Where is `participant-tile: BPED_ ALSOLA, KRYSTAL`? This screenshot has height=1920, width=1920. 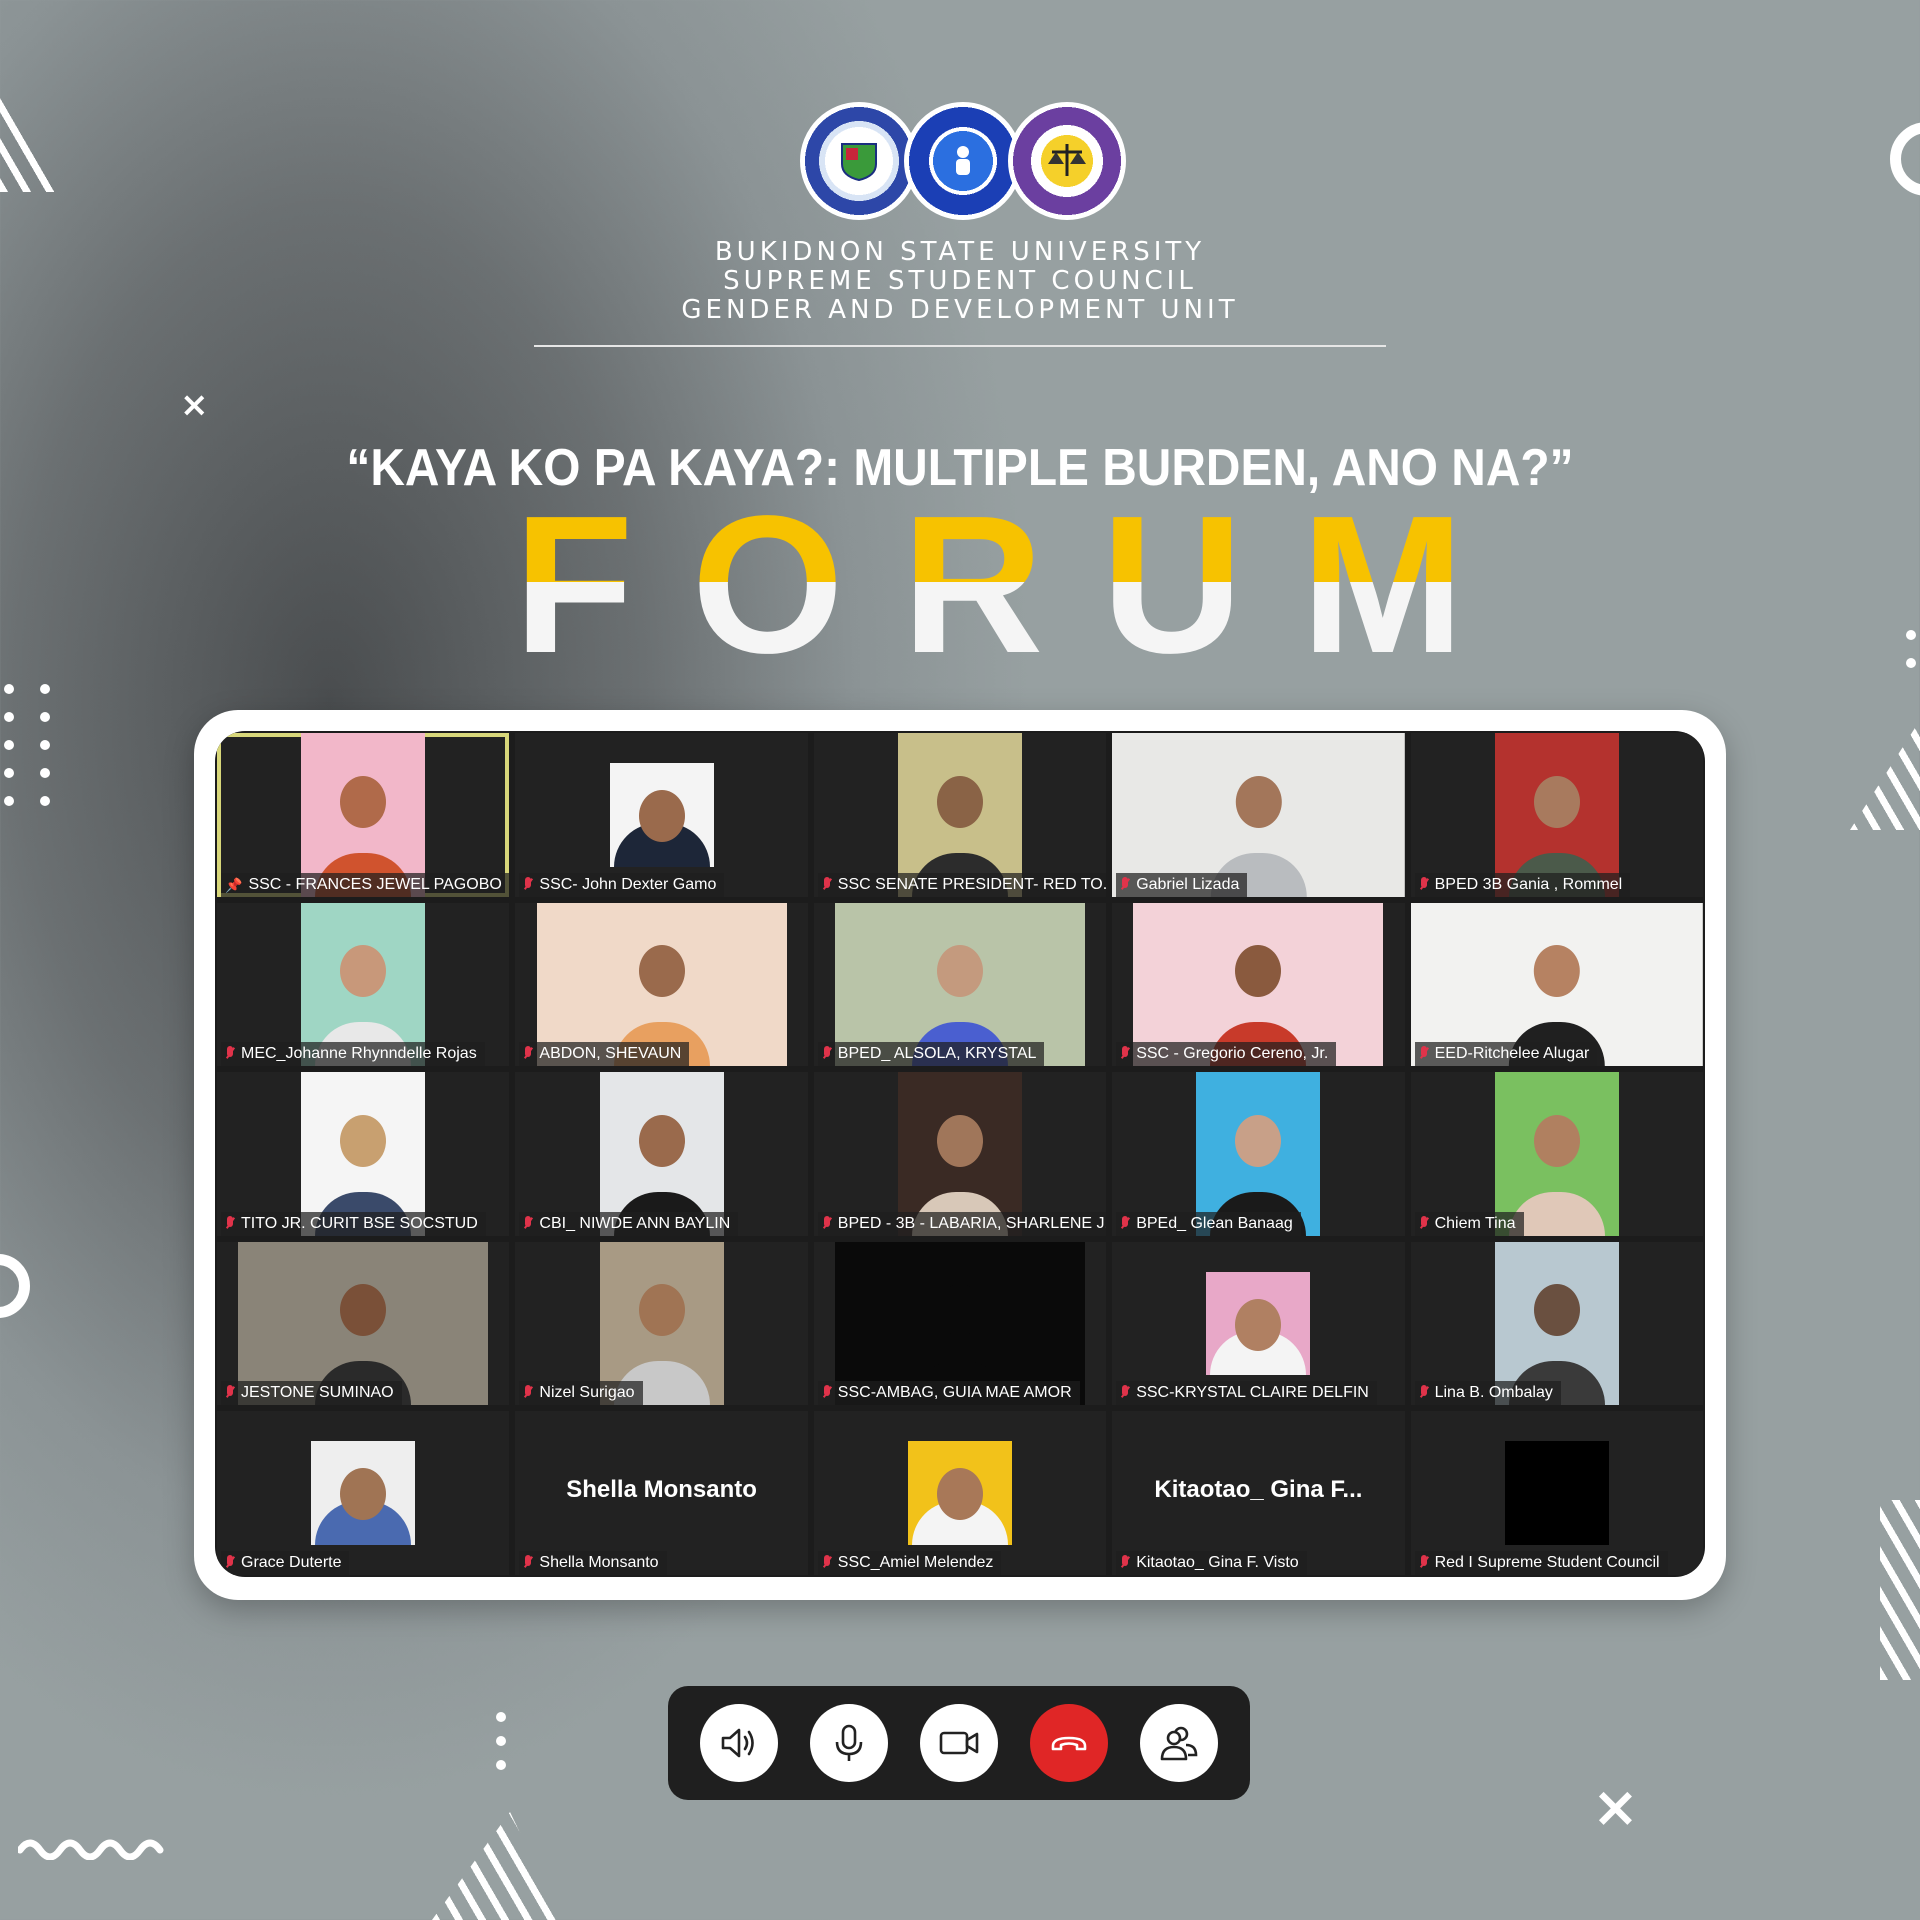
participant-tile: BPED_ ALSOLA, KRYSTAL is located at coordinates (960, 984).